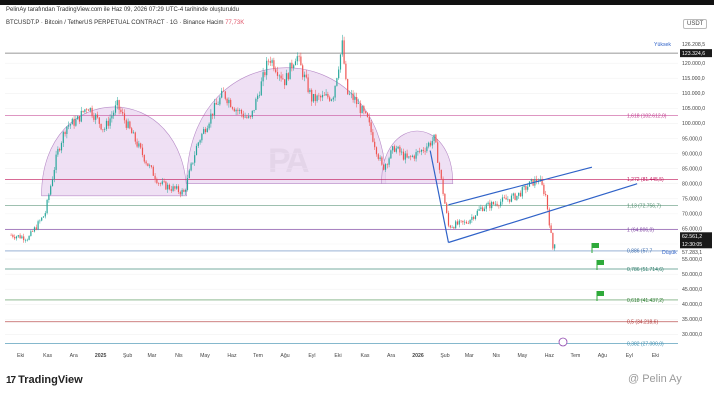  I want to click on price-tick: 75.000,0, so click(692, 200).